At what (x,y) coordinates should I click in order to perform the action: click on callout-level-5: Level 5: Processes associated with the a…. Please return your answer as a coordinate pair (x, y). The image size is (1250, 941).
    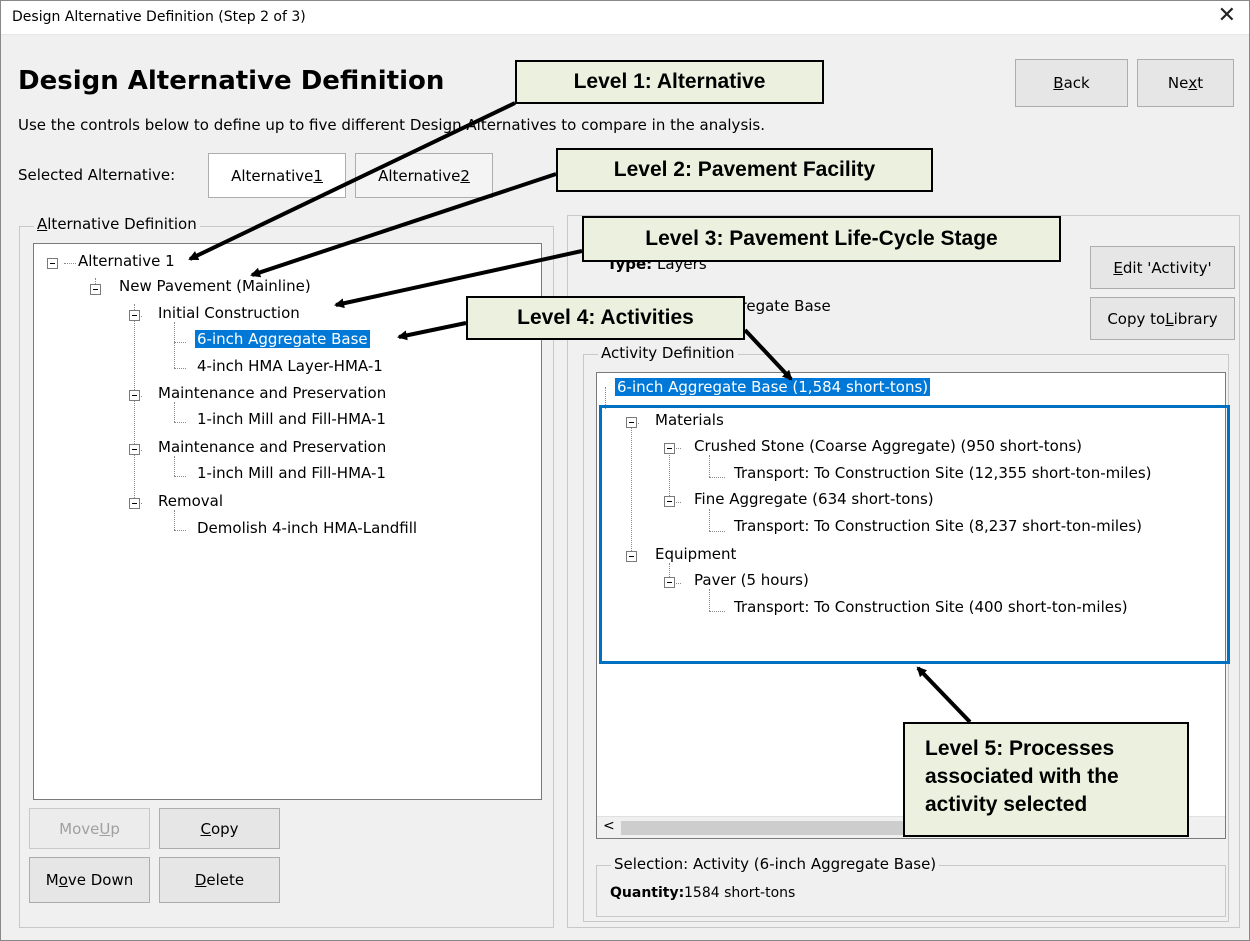
    Looking at the image, I should click on (1046, 779).